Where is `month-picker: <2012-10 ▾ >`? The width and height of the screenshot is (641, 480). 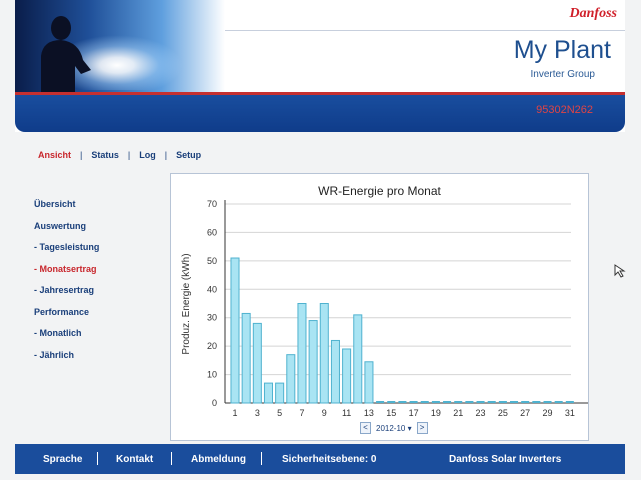
month-picker: <2012-10 ▾ > is located at coordinates (394, 428).